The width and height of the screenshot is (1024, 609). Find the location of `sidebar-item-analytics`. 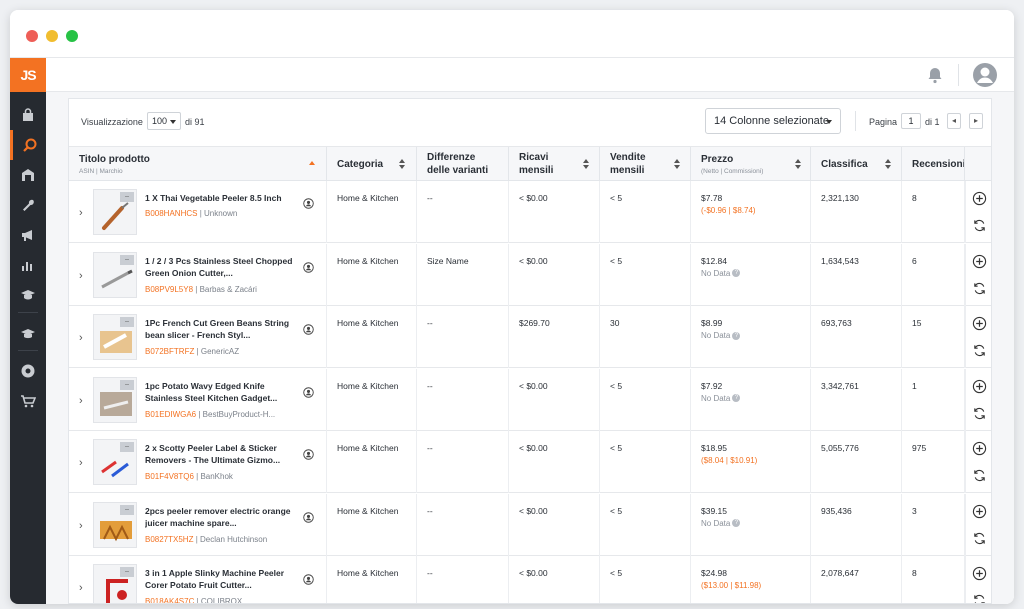

sidebar-item-analytics is located at coordinates (28, 265).